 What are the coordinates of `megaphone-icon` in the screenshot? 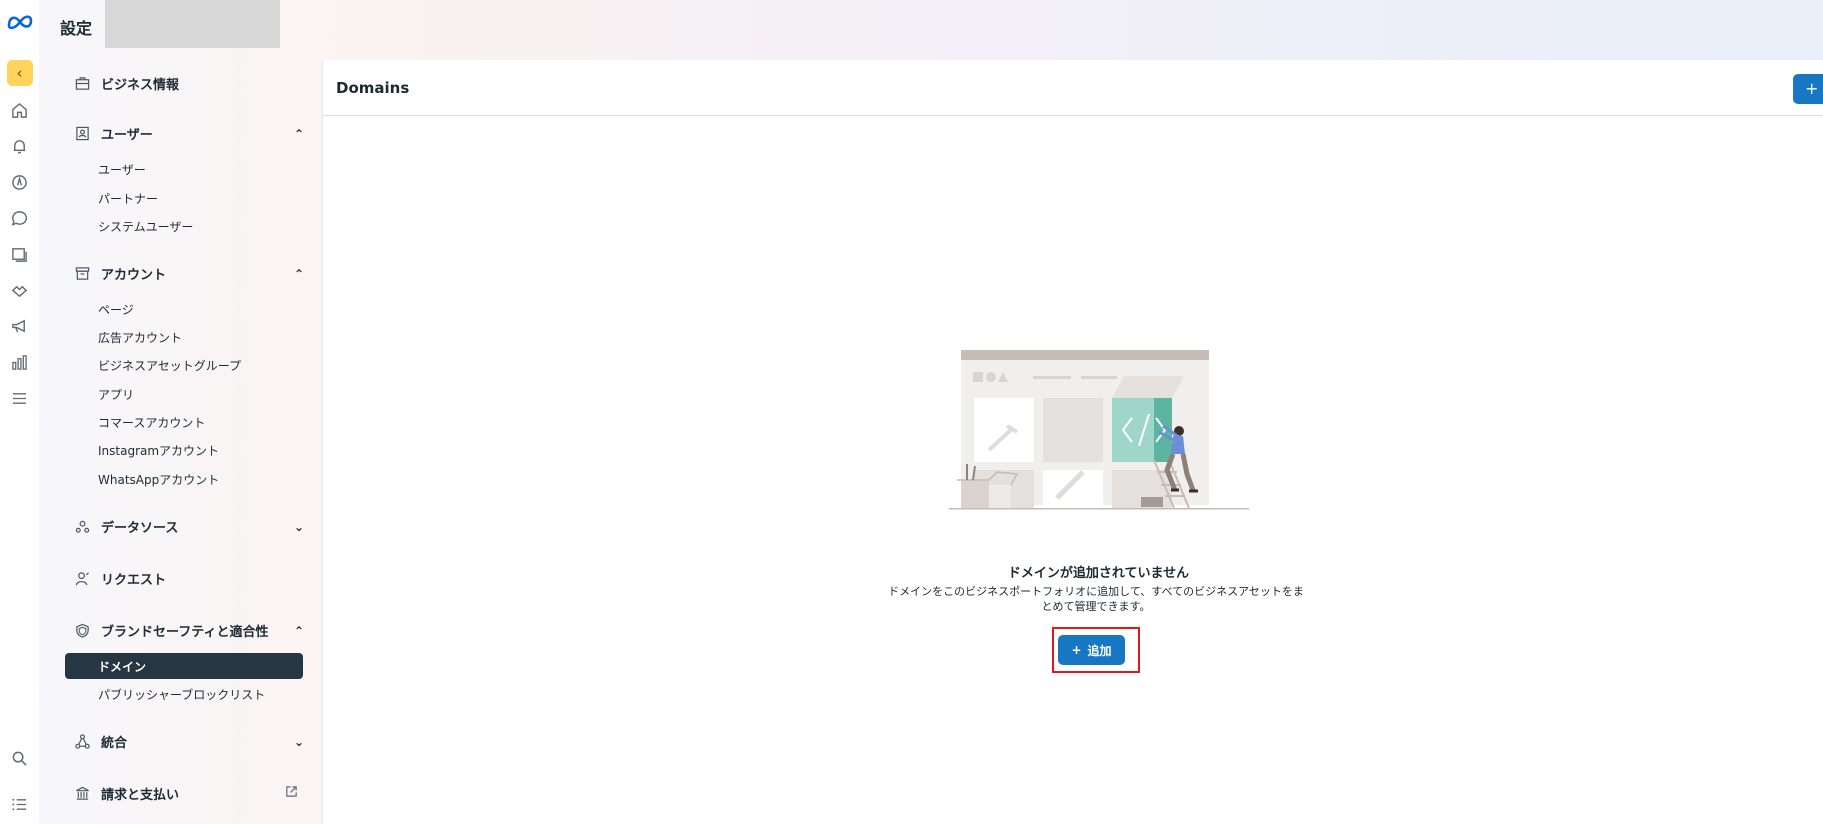 It's located at (20, 326).